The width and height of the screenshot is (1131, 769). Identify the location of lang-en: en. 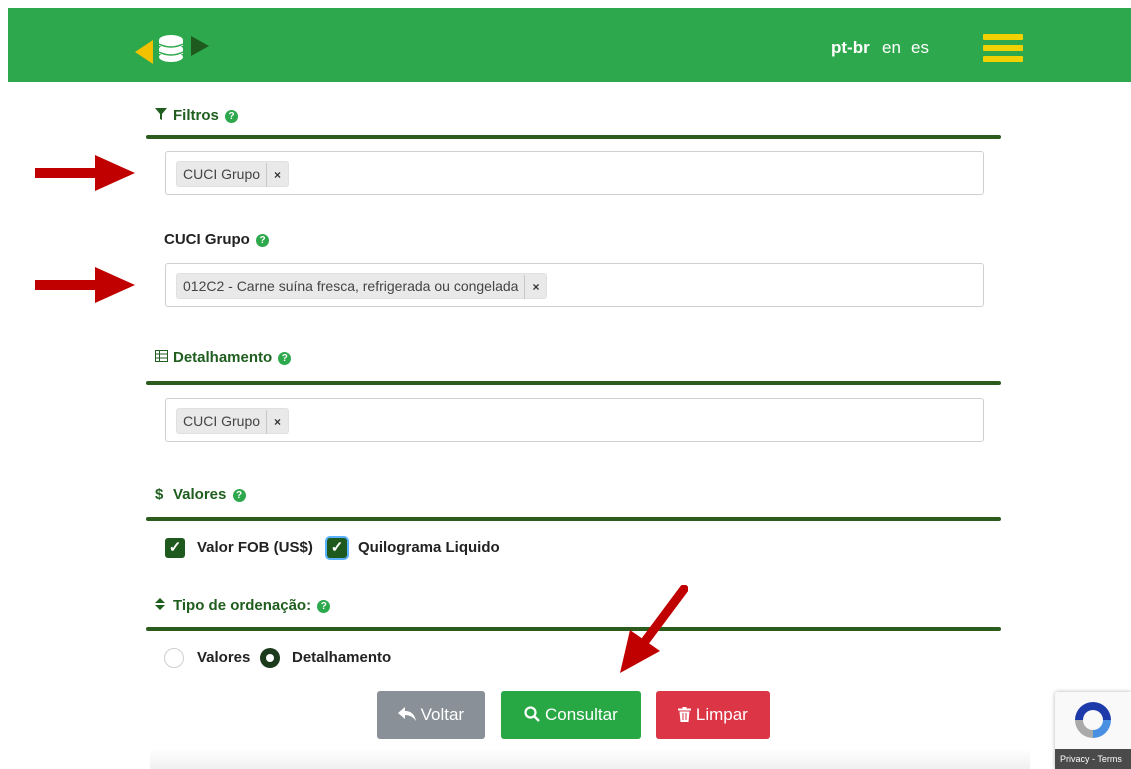
(891, 48).